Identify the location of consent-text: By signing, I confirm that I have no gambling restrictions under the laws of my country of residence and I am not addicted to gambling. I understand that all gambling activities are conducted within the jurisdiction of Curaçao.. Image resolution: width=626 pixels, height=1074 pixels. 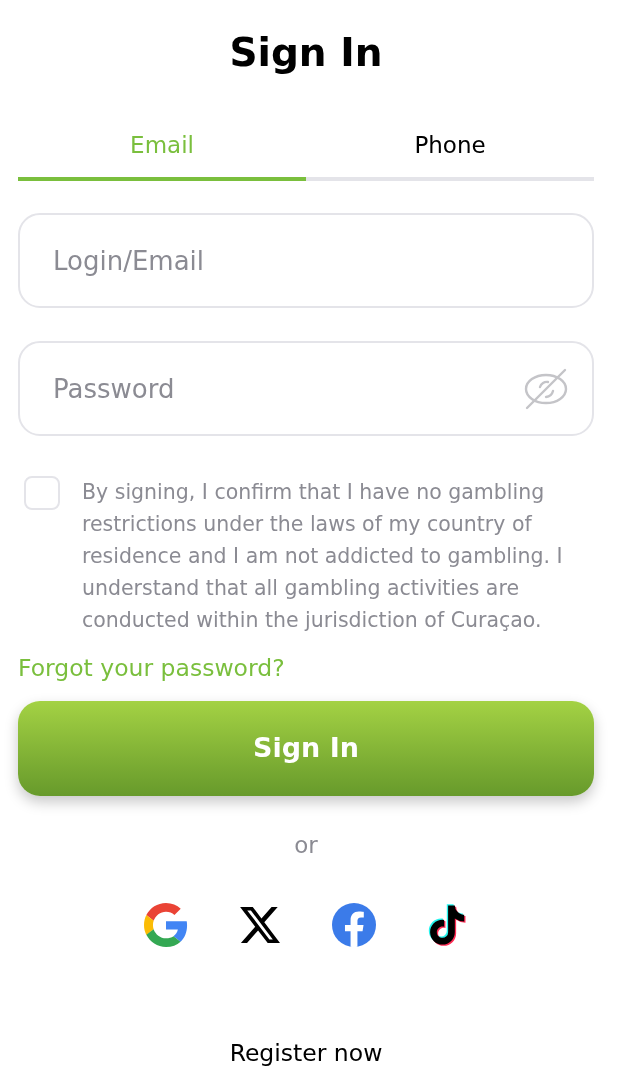
(323, 556).